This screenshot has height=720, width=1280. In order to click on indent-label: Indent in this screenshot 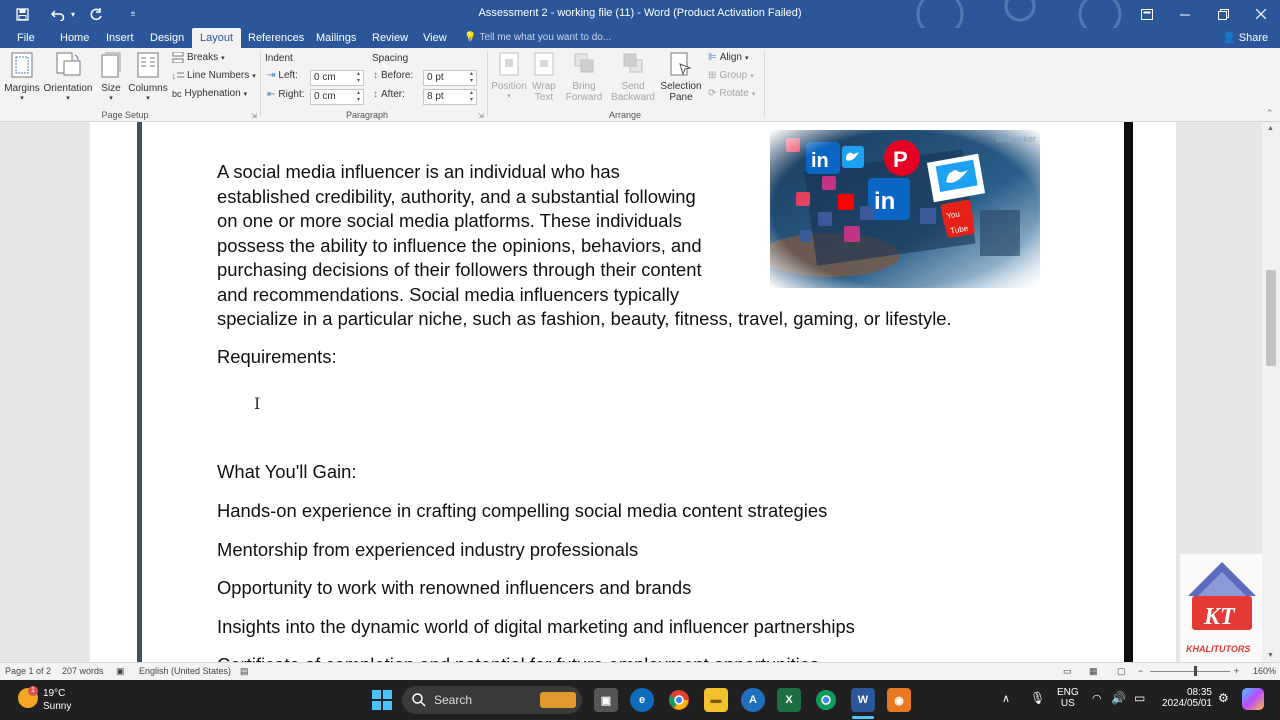, I will do `click(279, 58)`.